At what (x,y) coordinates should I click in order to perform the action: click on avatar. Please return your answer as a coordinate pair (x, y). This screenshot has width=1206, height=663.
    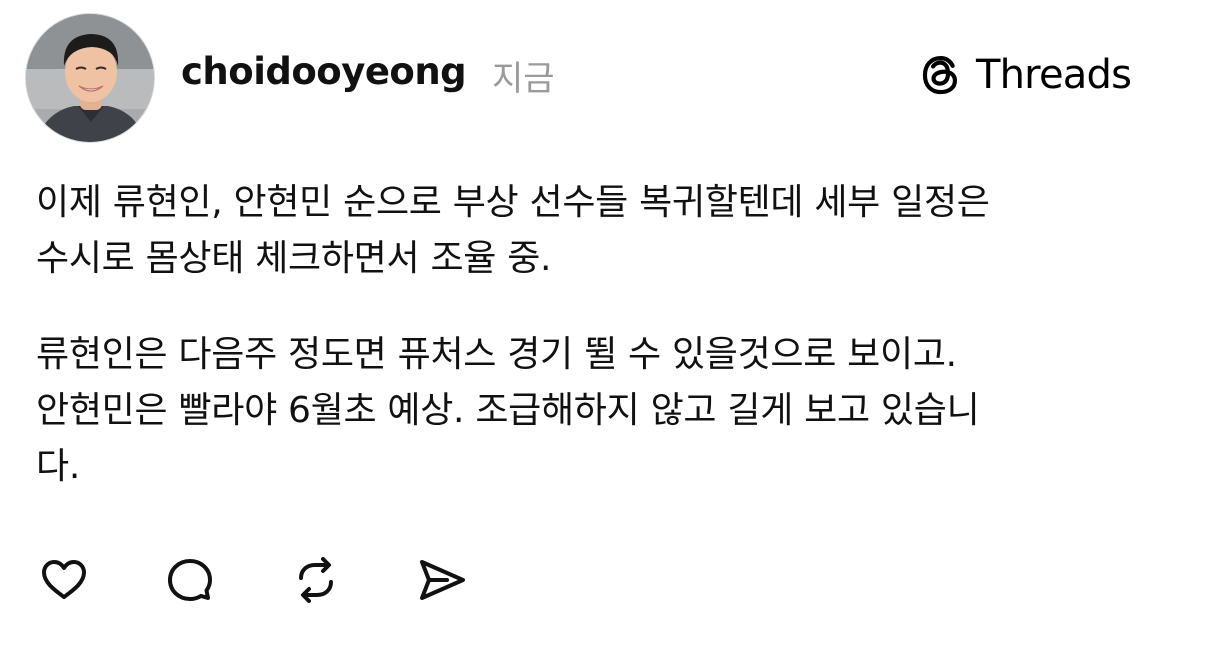
    Looking at the image, I should click on (90, 78).